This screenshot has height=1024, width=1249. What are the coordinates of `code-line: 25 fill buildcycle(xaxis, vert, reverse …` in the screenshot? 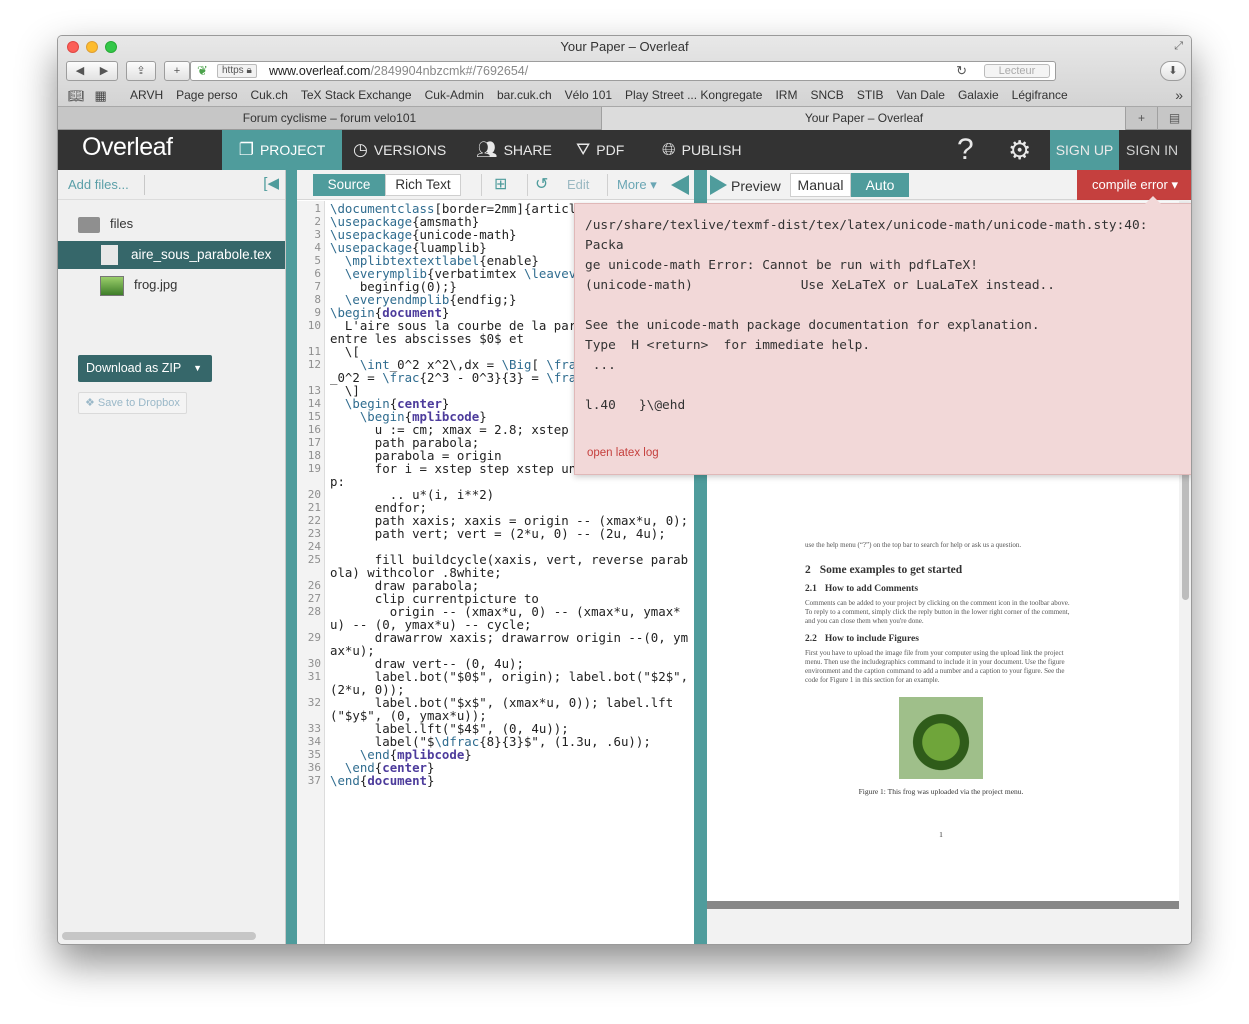 It's located at (495, 566).